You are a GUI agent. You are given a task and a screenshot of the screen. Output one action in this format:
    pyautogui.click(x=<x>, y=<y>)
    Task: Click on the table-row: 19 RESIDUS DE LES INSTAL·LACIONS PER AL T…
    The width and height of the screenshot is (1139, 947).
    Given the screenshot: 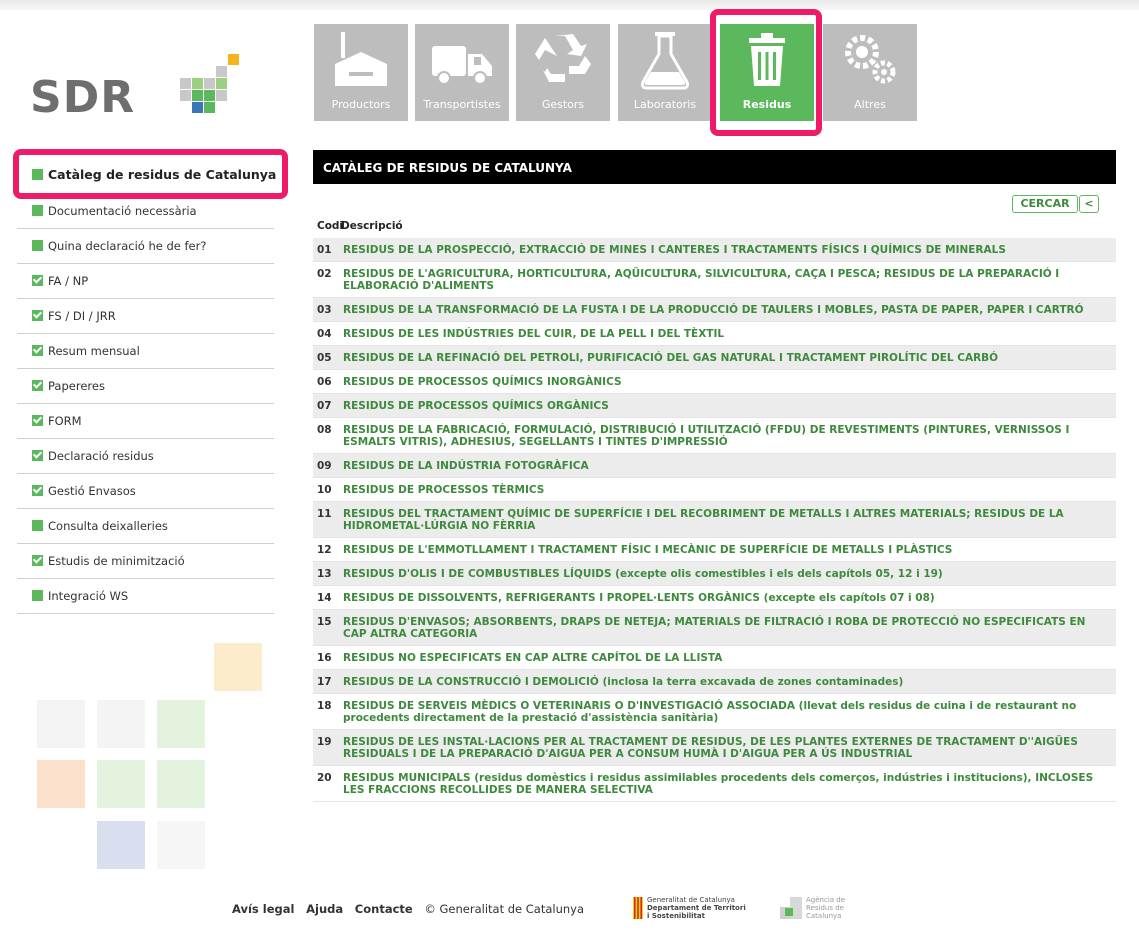 What is the action you would take?
    pyautogui.click(x=714, y=748)
    